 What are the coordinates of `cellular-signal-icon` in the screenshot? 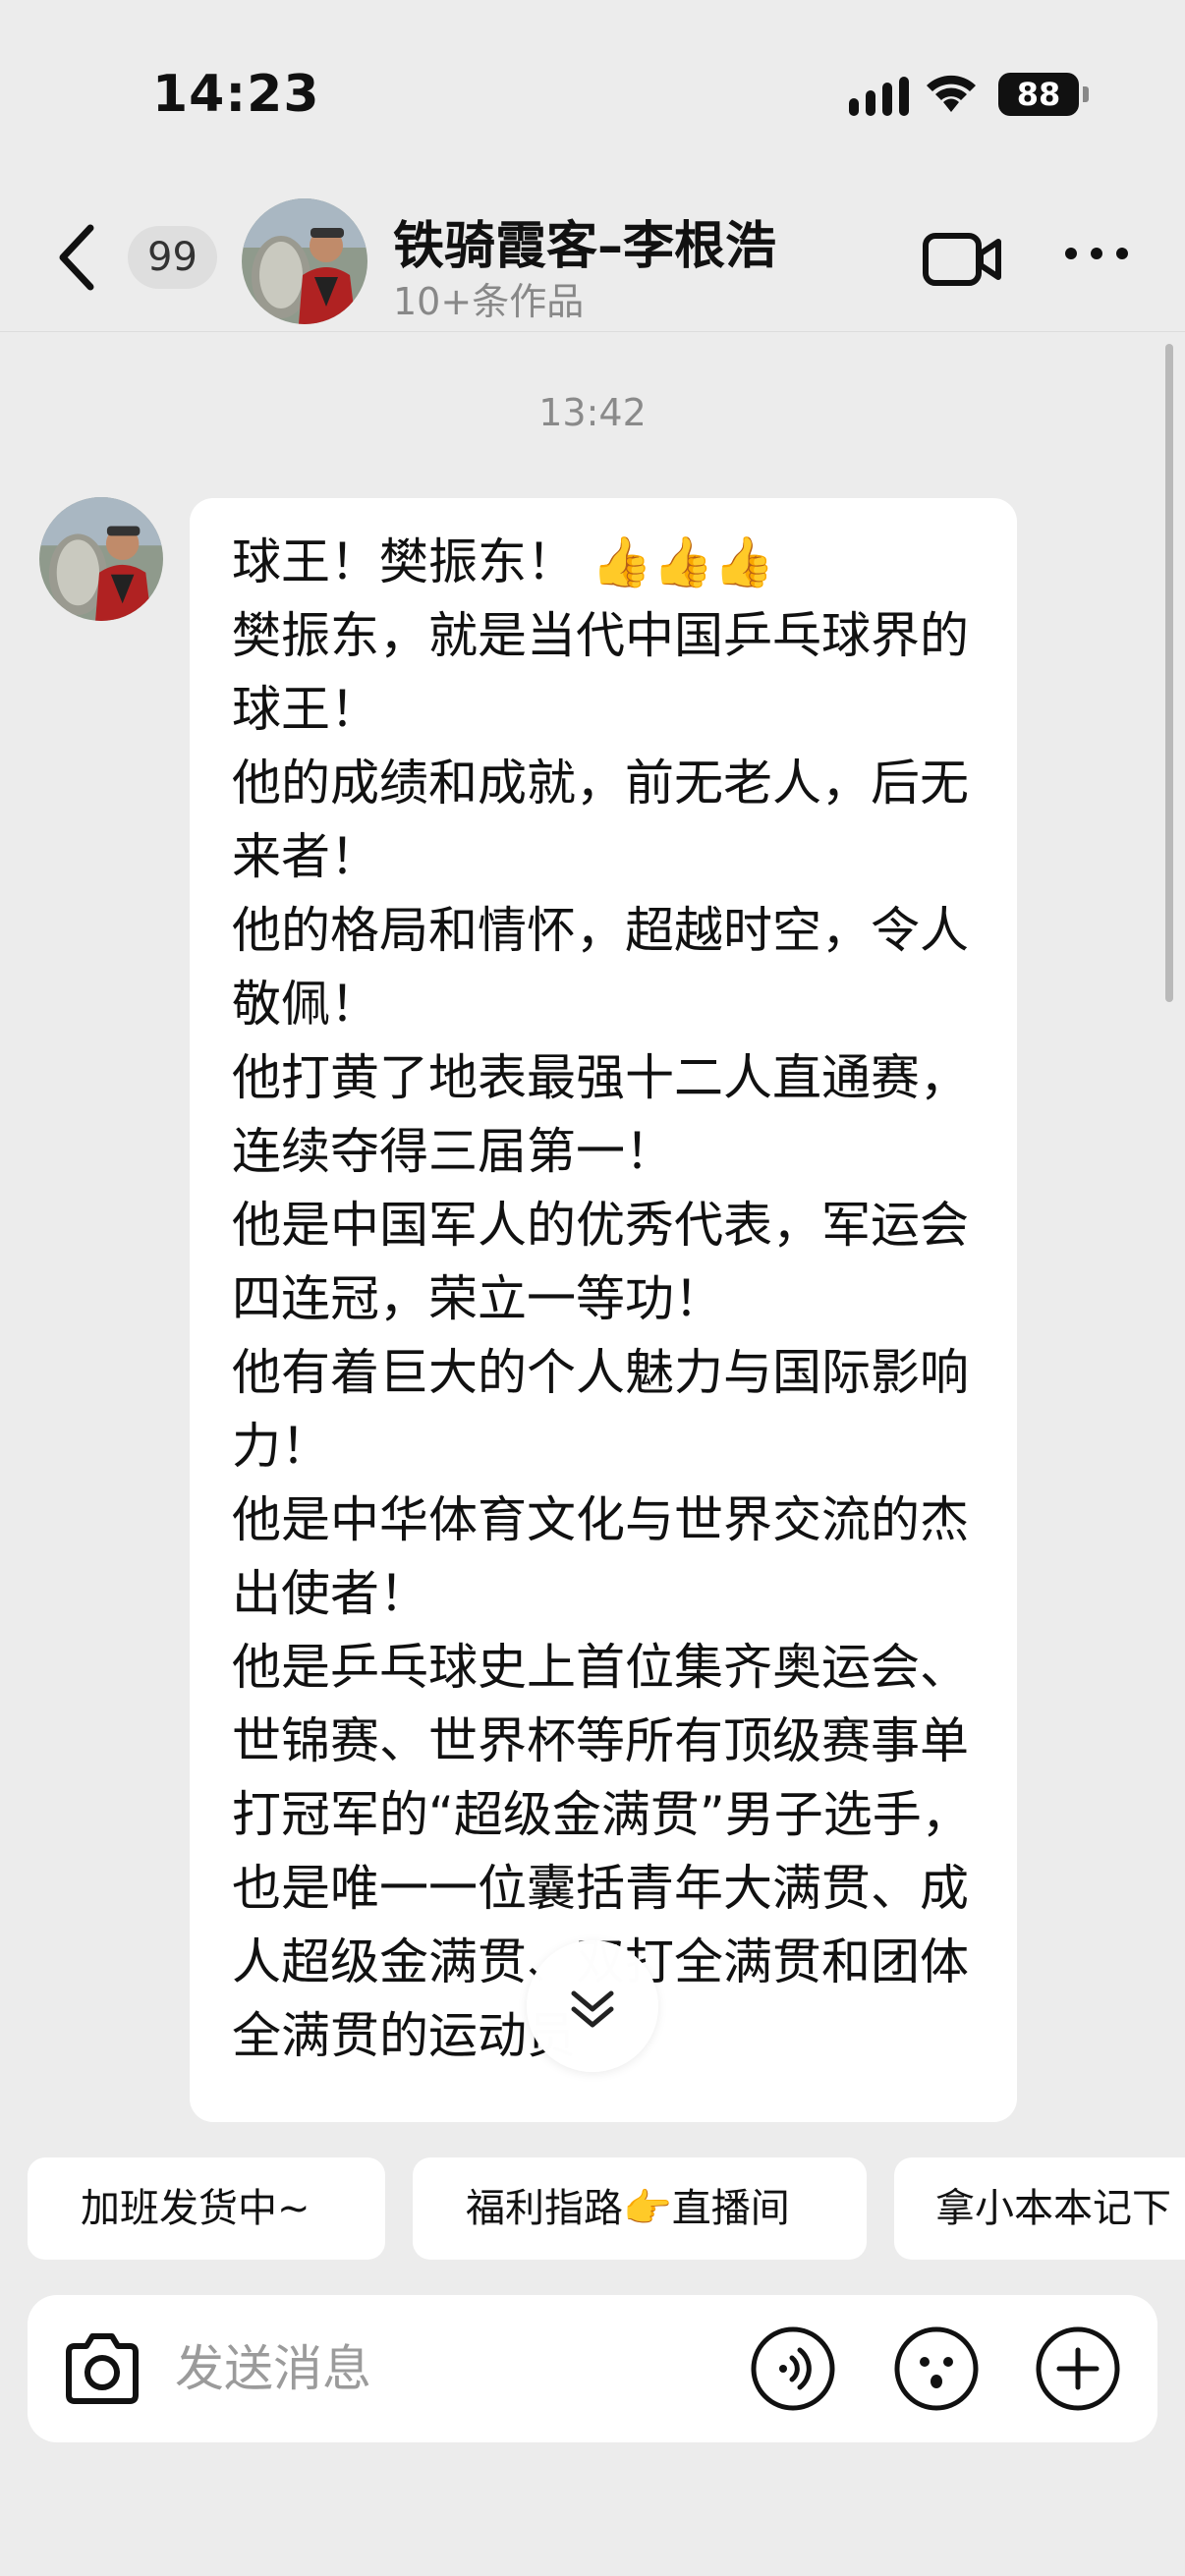 It's located at (880, 96).